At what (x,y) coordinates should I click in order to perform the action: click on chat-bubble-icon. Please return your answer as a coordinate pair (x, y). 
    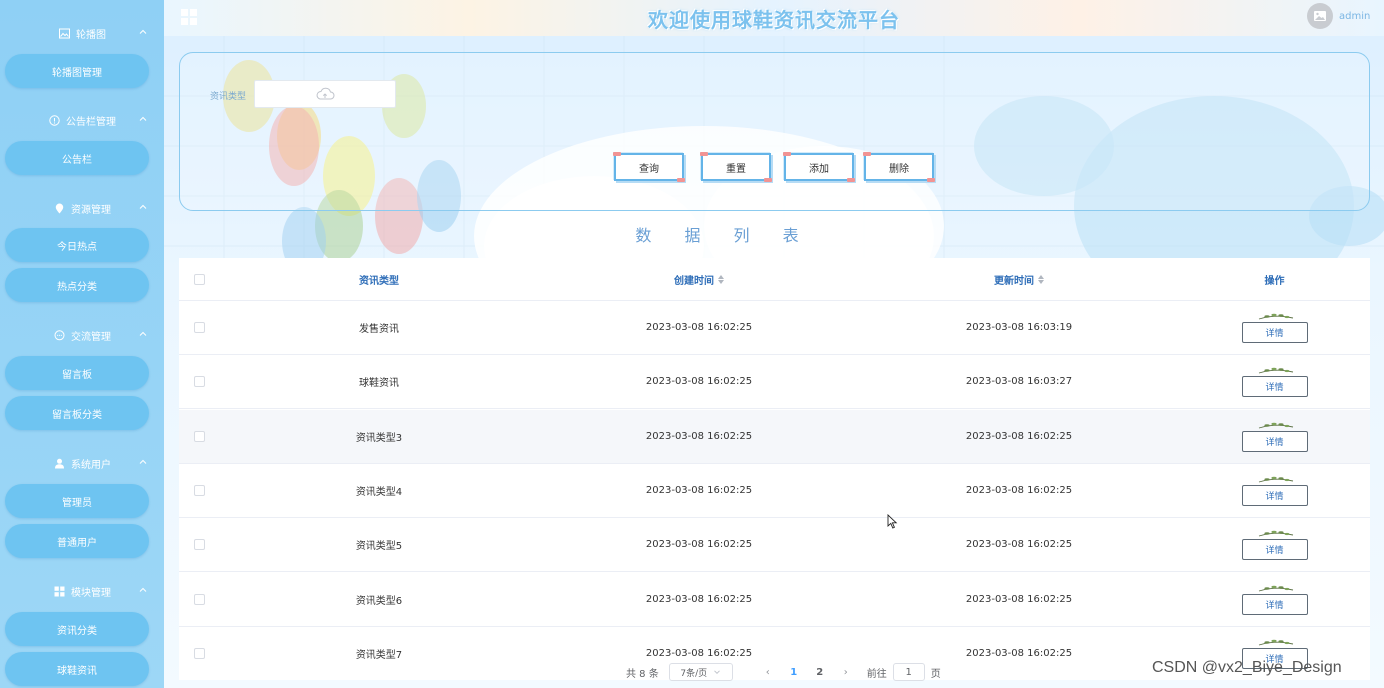
    Looking at the image, I should click on (59, 335).